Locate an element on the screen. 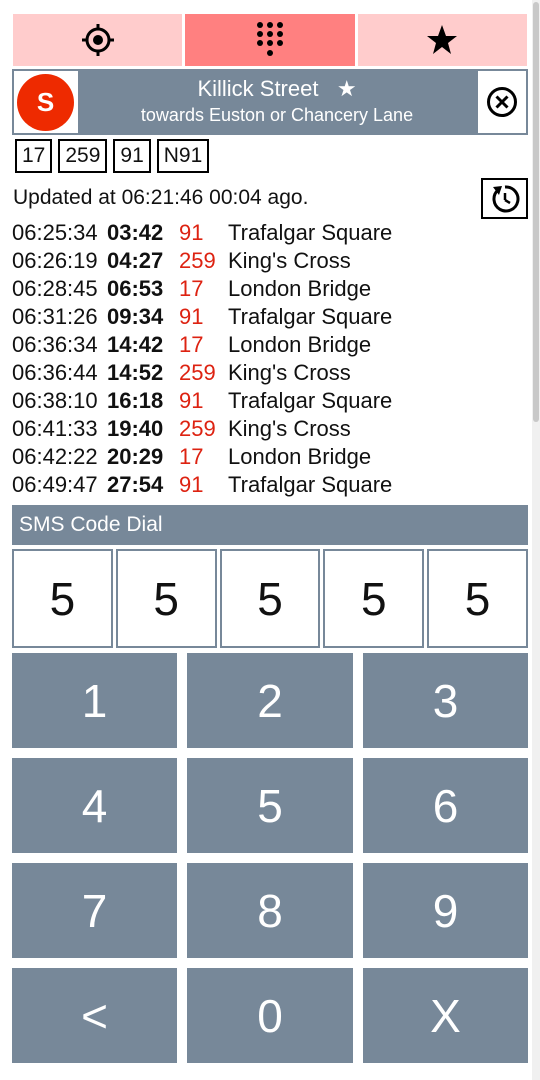 This screenshot has height=1080, width=540. arrival-time: 06:28:45 is located at coordinates (55, 288).